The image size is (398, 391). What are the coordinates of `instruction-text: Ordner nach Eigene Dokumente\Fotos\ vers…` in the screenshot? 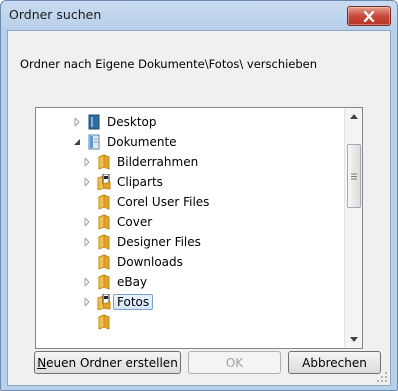 It's located at (169, 64).